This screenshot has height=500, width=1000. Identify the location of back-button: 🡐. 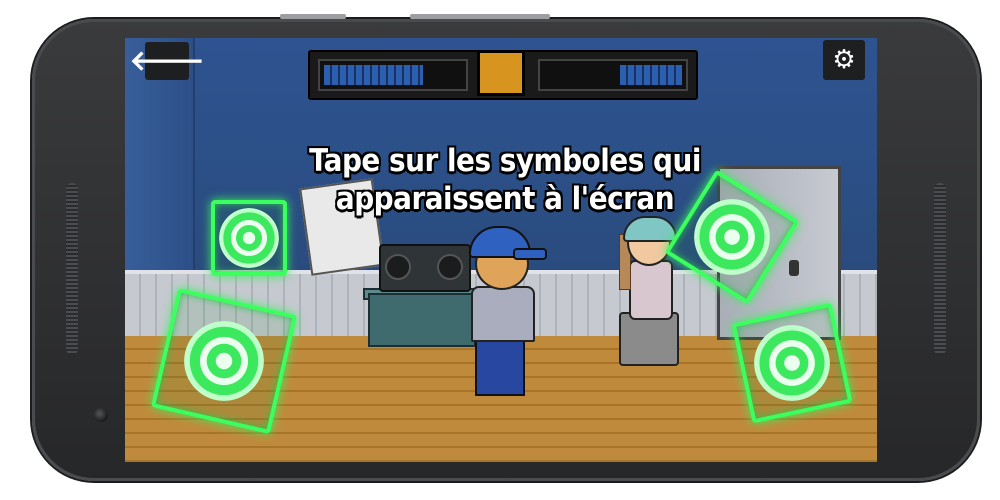
(167, 61).